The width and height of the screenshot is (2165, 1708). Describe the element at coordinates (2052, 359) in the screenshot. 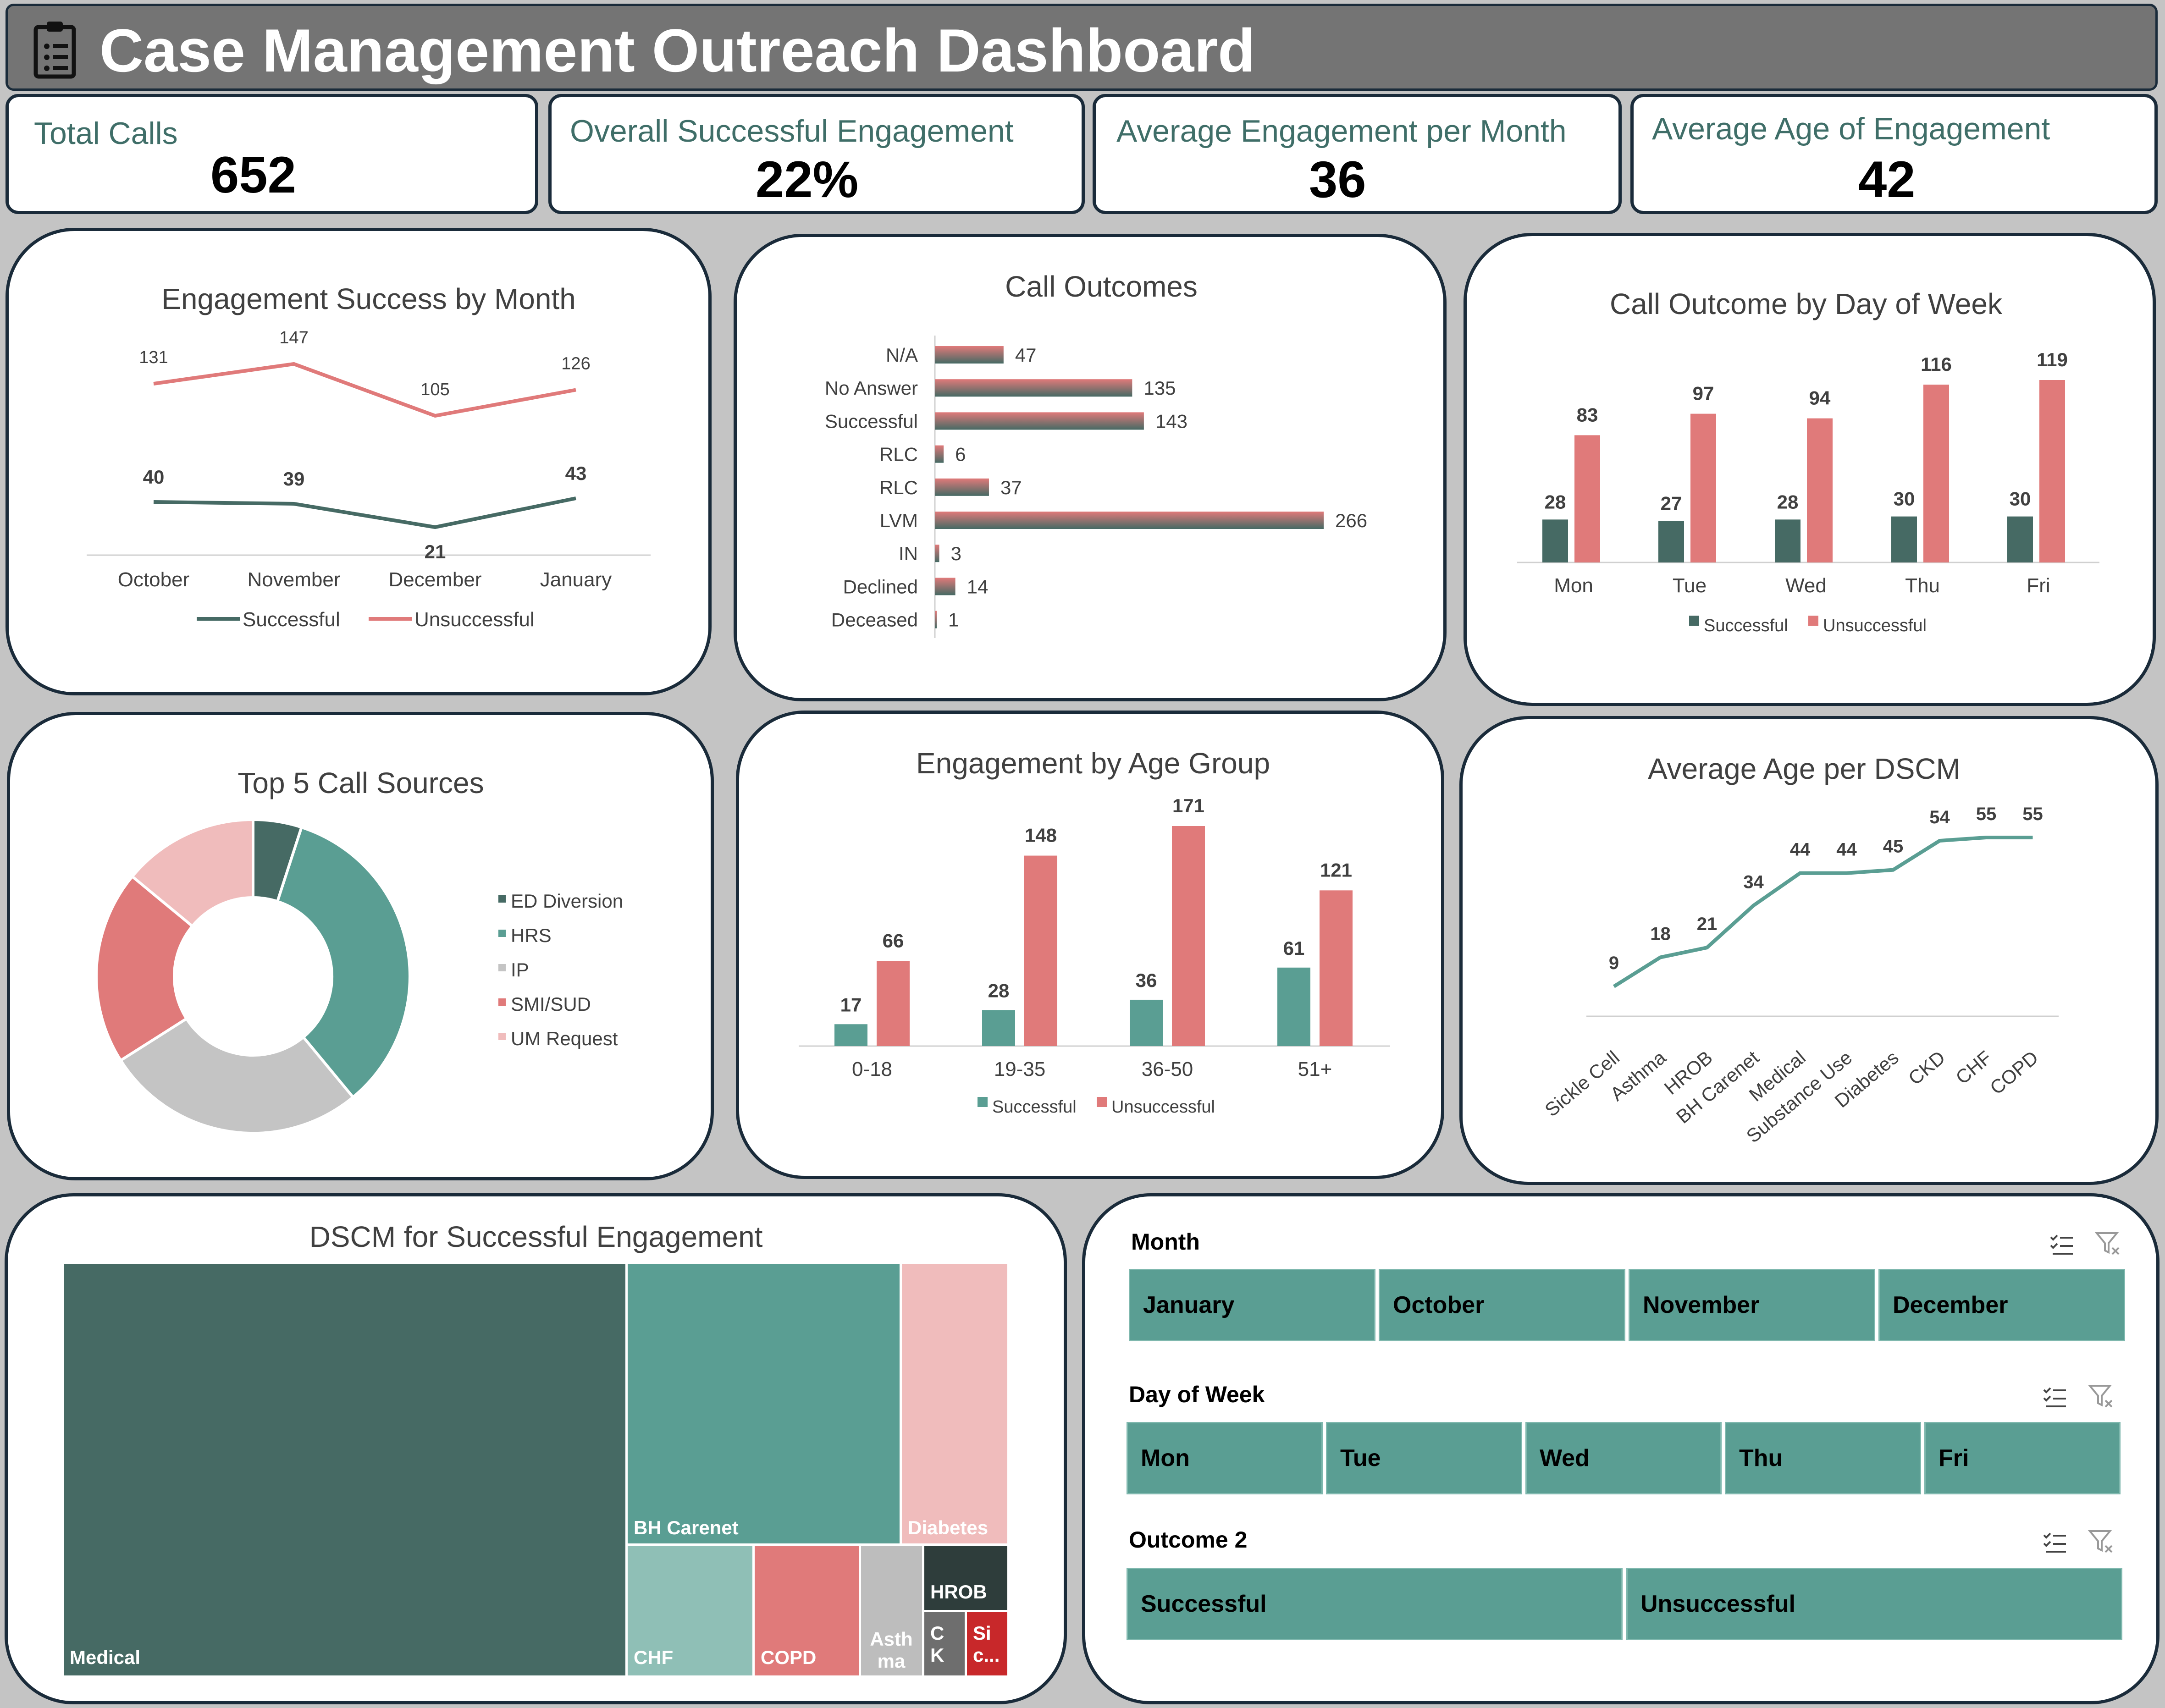

I see `data-label: 119` at that location.